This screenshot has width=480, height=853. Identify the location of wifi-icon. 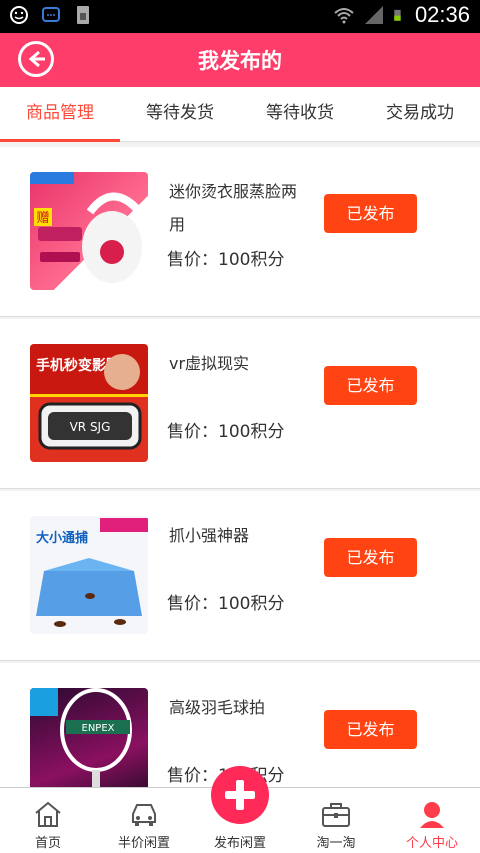
(344, 16).